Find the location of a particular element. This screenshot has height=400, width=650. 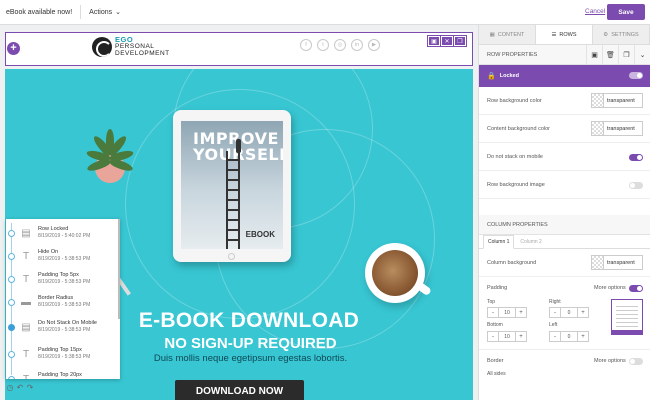

history-label: Do Not Stack On Mobile is located at coordinates (67, 323).